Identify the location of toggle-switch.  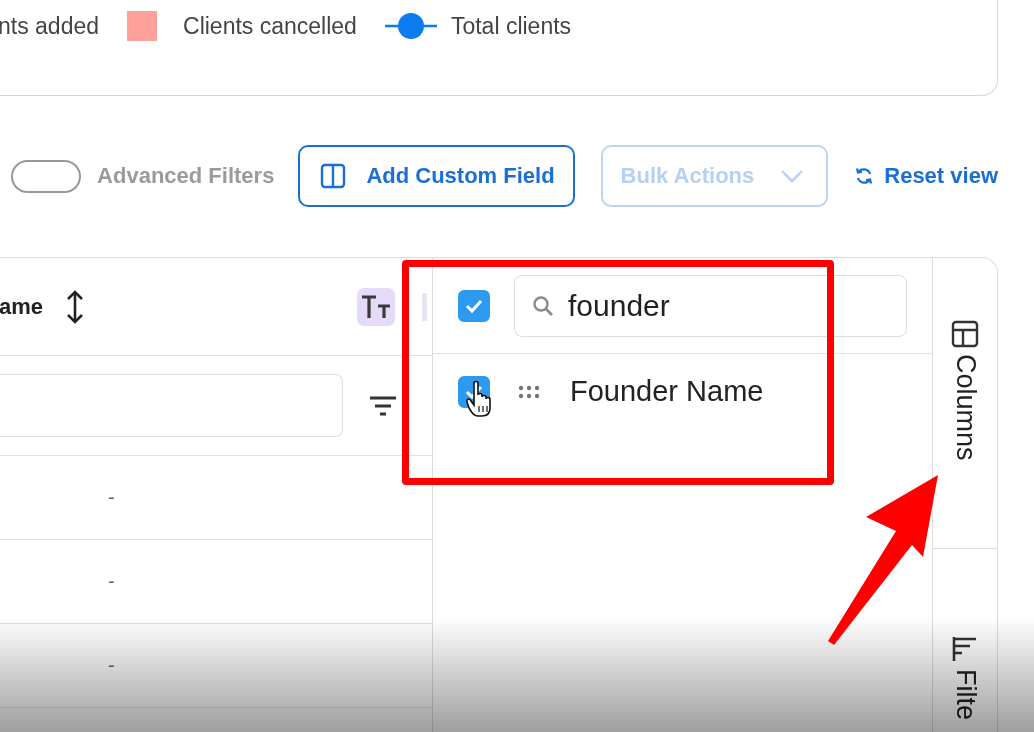
(46, 176).